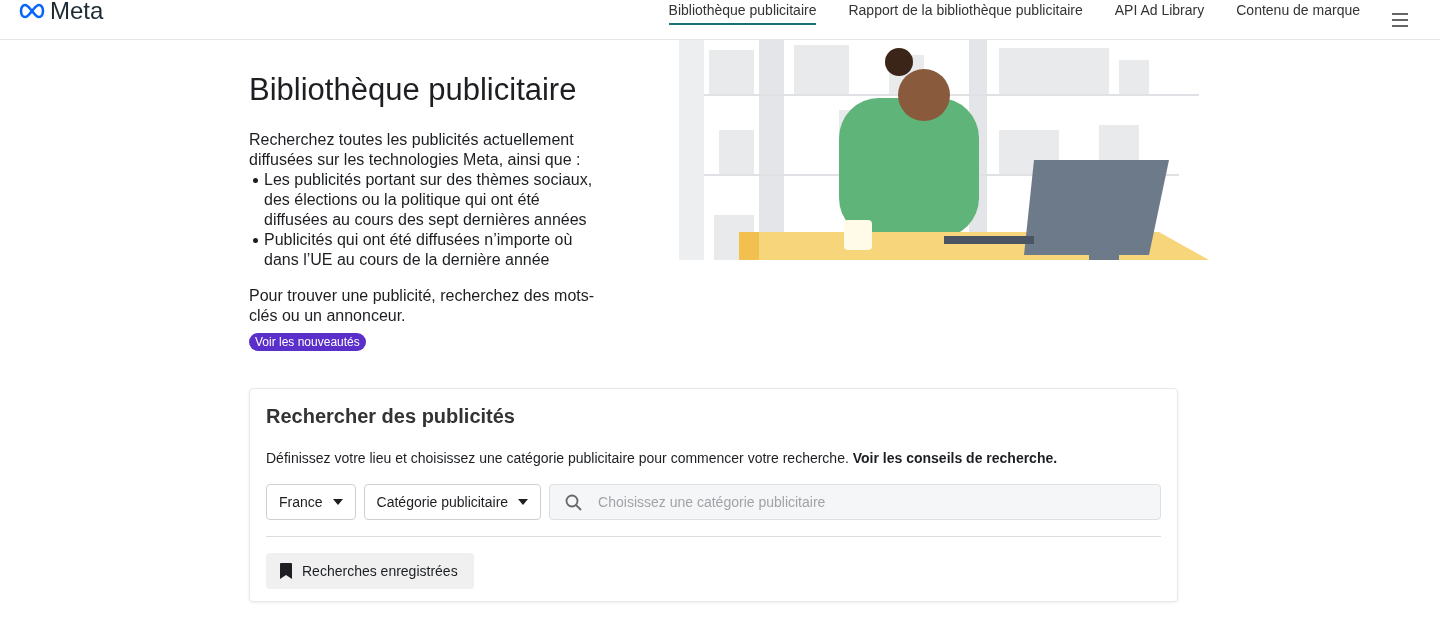  What do you see at coordinates (311, 502) in the screenshot?
I see `dropdown-button: France` at bounding box center [311, 502].